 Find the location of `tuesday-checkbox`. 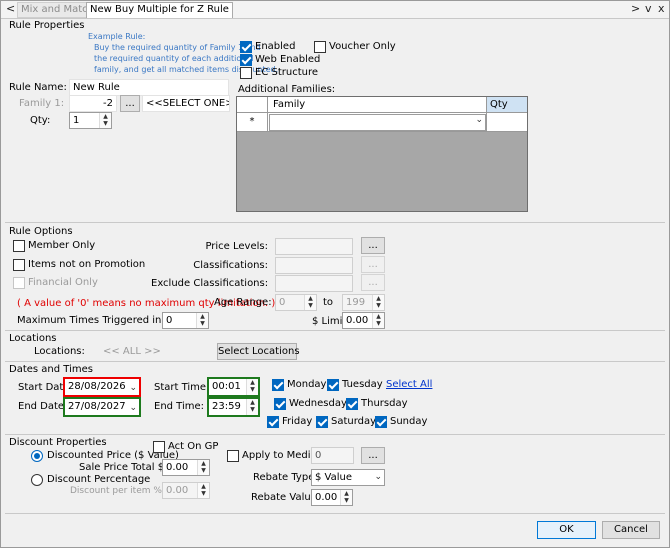

tuesday-checkbox is located at coordinates (333, 385).